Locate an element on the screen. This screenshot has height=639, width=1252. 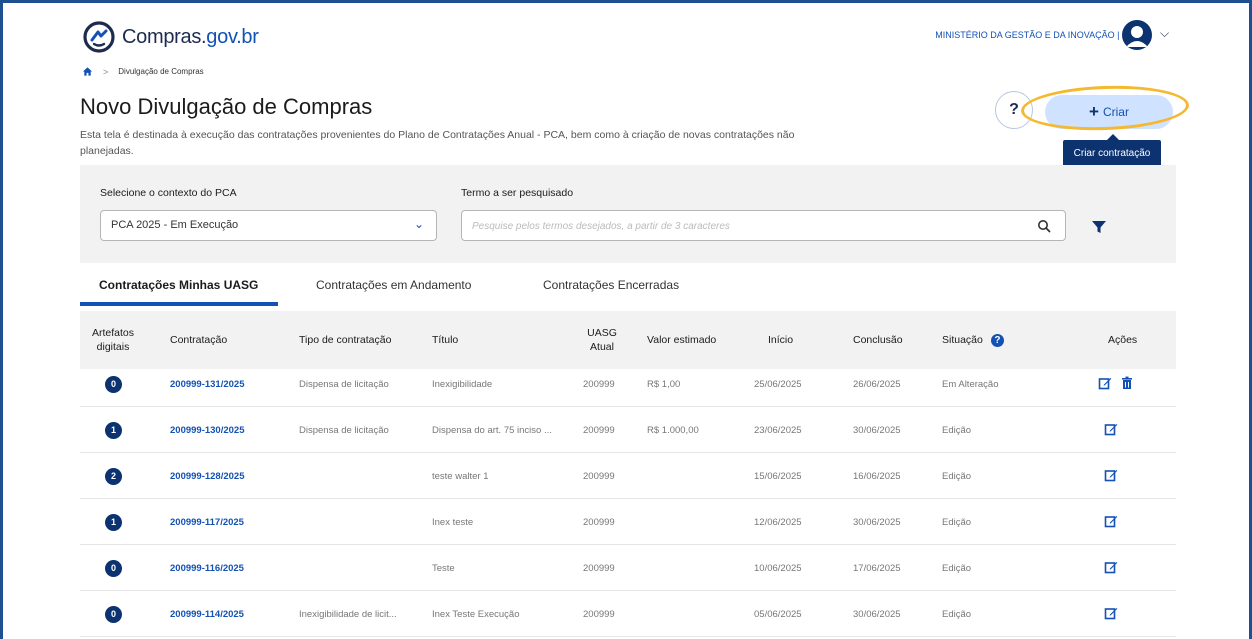
artefatos-cell: 2 is located at coordinates (113, 476).